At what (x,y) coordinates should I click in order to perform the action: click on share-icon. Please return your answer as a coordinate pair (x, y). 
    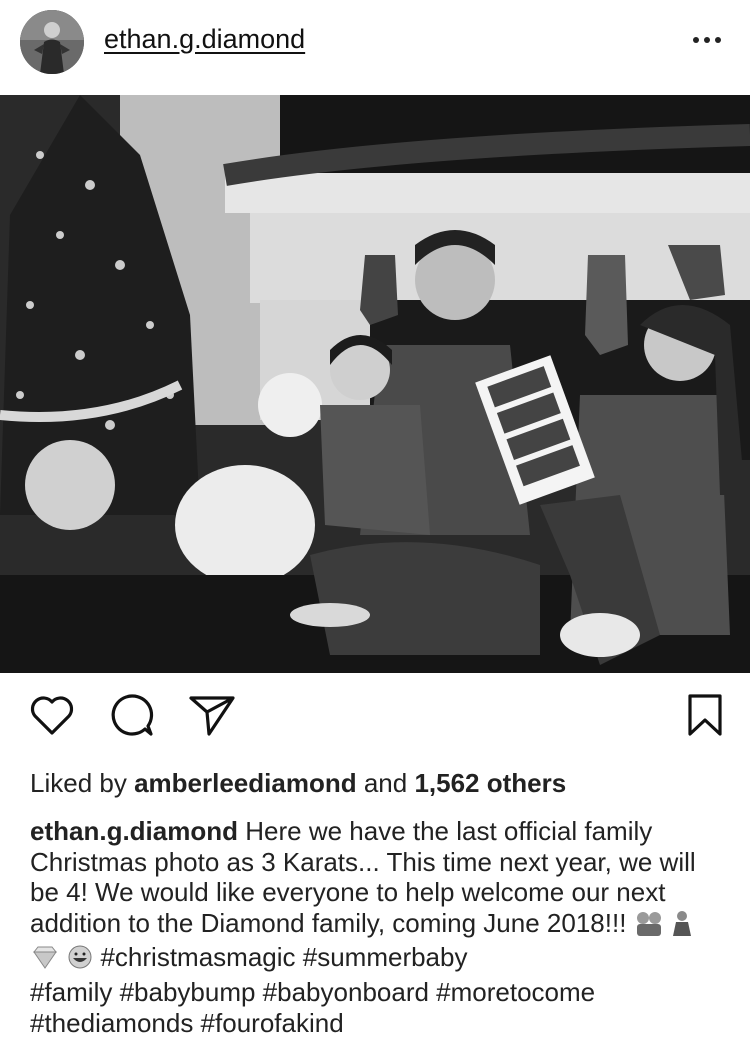
    Looking at the image, I should click on (212, 715).